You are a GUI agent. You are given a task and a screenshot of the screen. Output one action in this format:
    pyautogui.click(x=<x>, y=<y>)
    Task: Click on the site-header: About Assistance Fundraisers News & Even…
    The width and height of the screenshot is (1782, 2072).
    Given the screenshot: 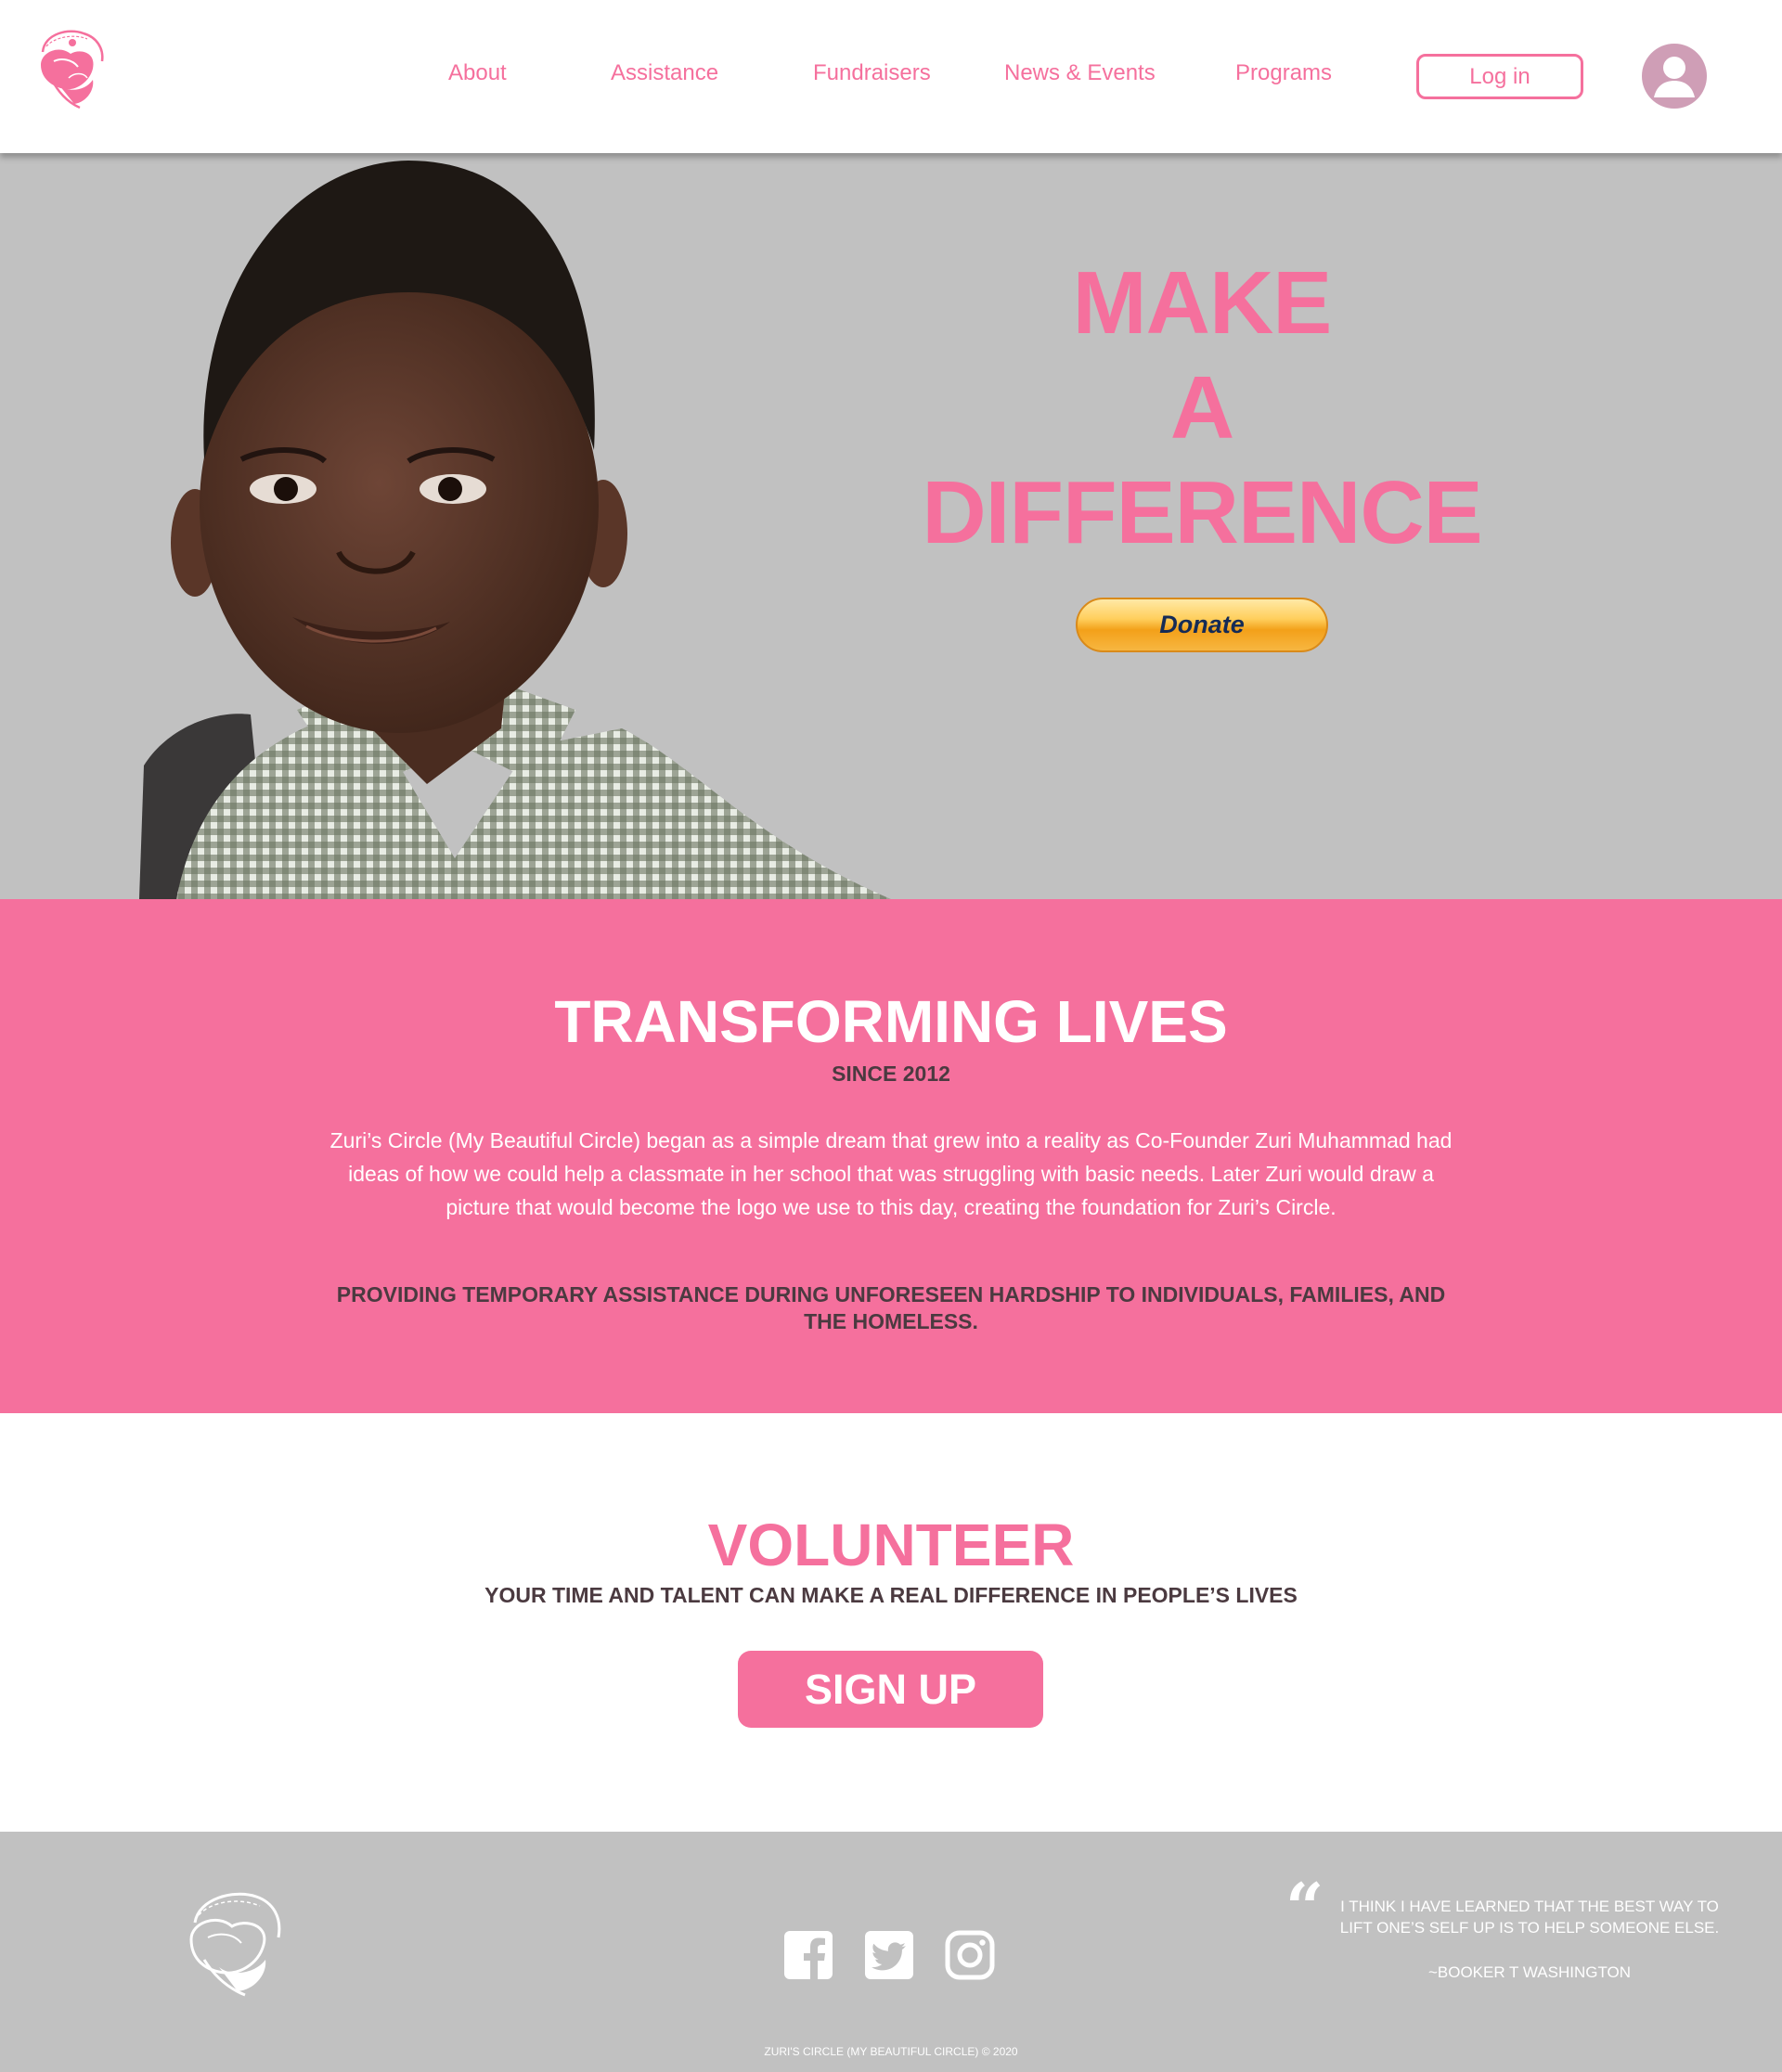 What is the action you would take?
    pyautogui.click(x=891, y=76)
    